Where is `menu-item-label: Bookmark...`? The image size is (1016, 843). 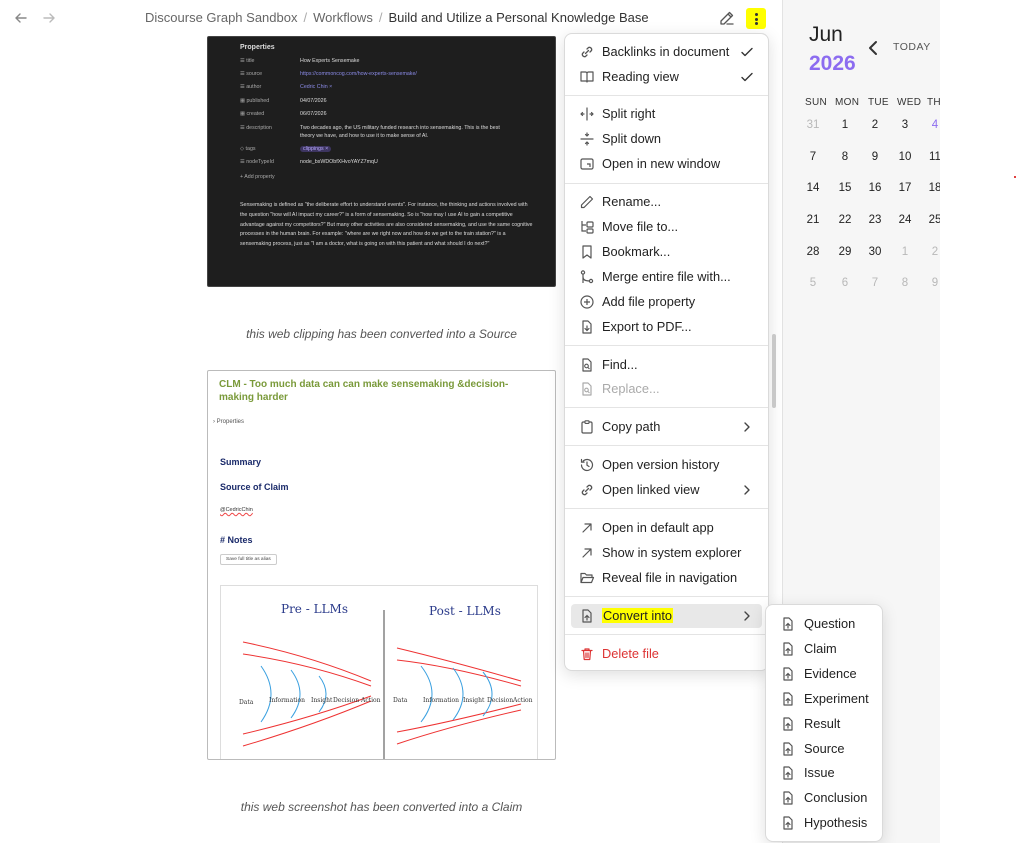
menu-item-label: Bookmark... is located at coordinates (636, 251).